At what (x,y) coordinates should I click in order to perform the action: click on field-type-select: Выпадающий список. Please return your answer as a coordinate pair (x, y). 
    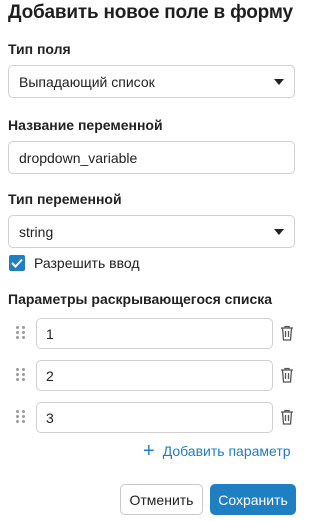
    Looking at the image, I should click on (151, 81).